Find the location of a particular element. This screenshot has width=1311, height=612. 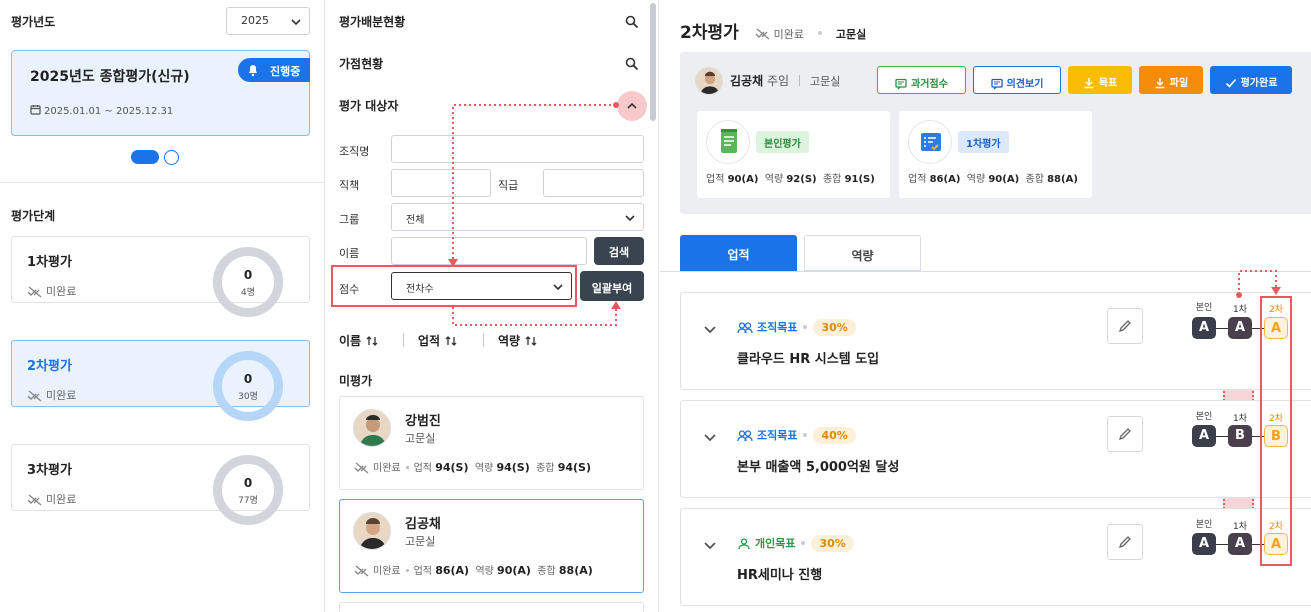

carousel-dot is located at coordinates (171, 157).